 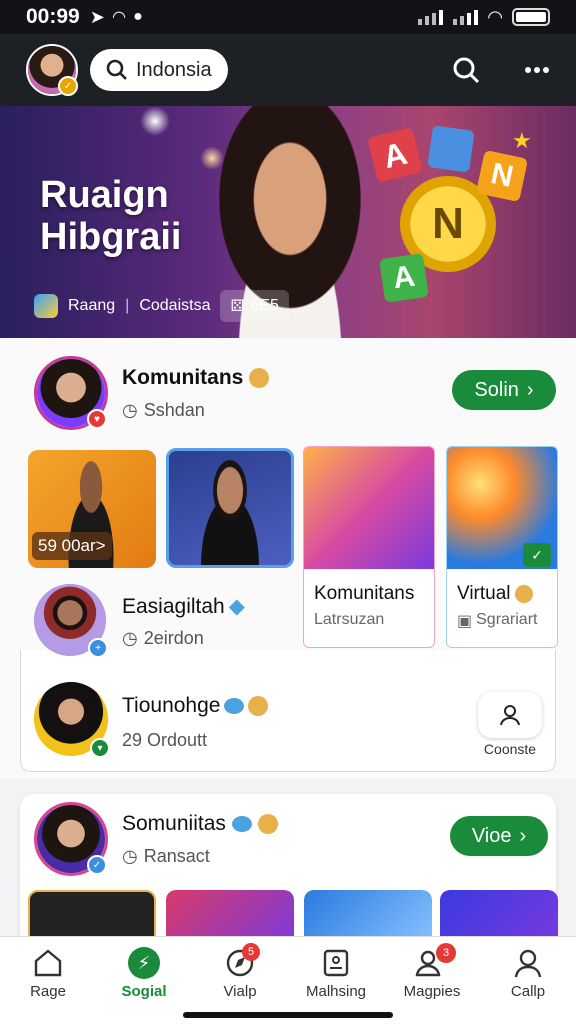 What do you see at coordinates (264, 305) in the screenshot?
I see `hero-chip-3: 6E5` at bounding box center [264, 305].